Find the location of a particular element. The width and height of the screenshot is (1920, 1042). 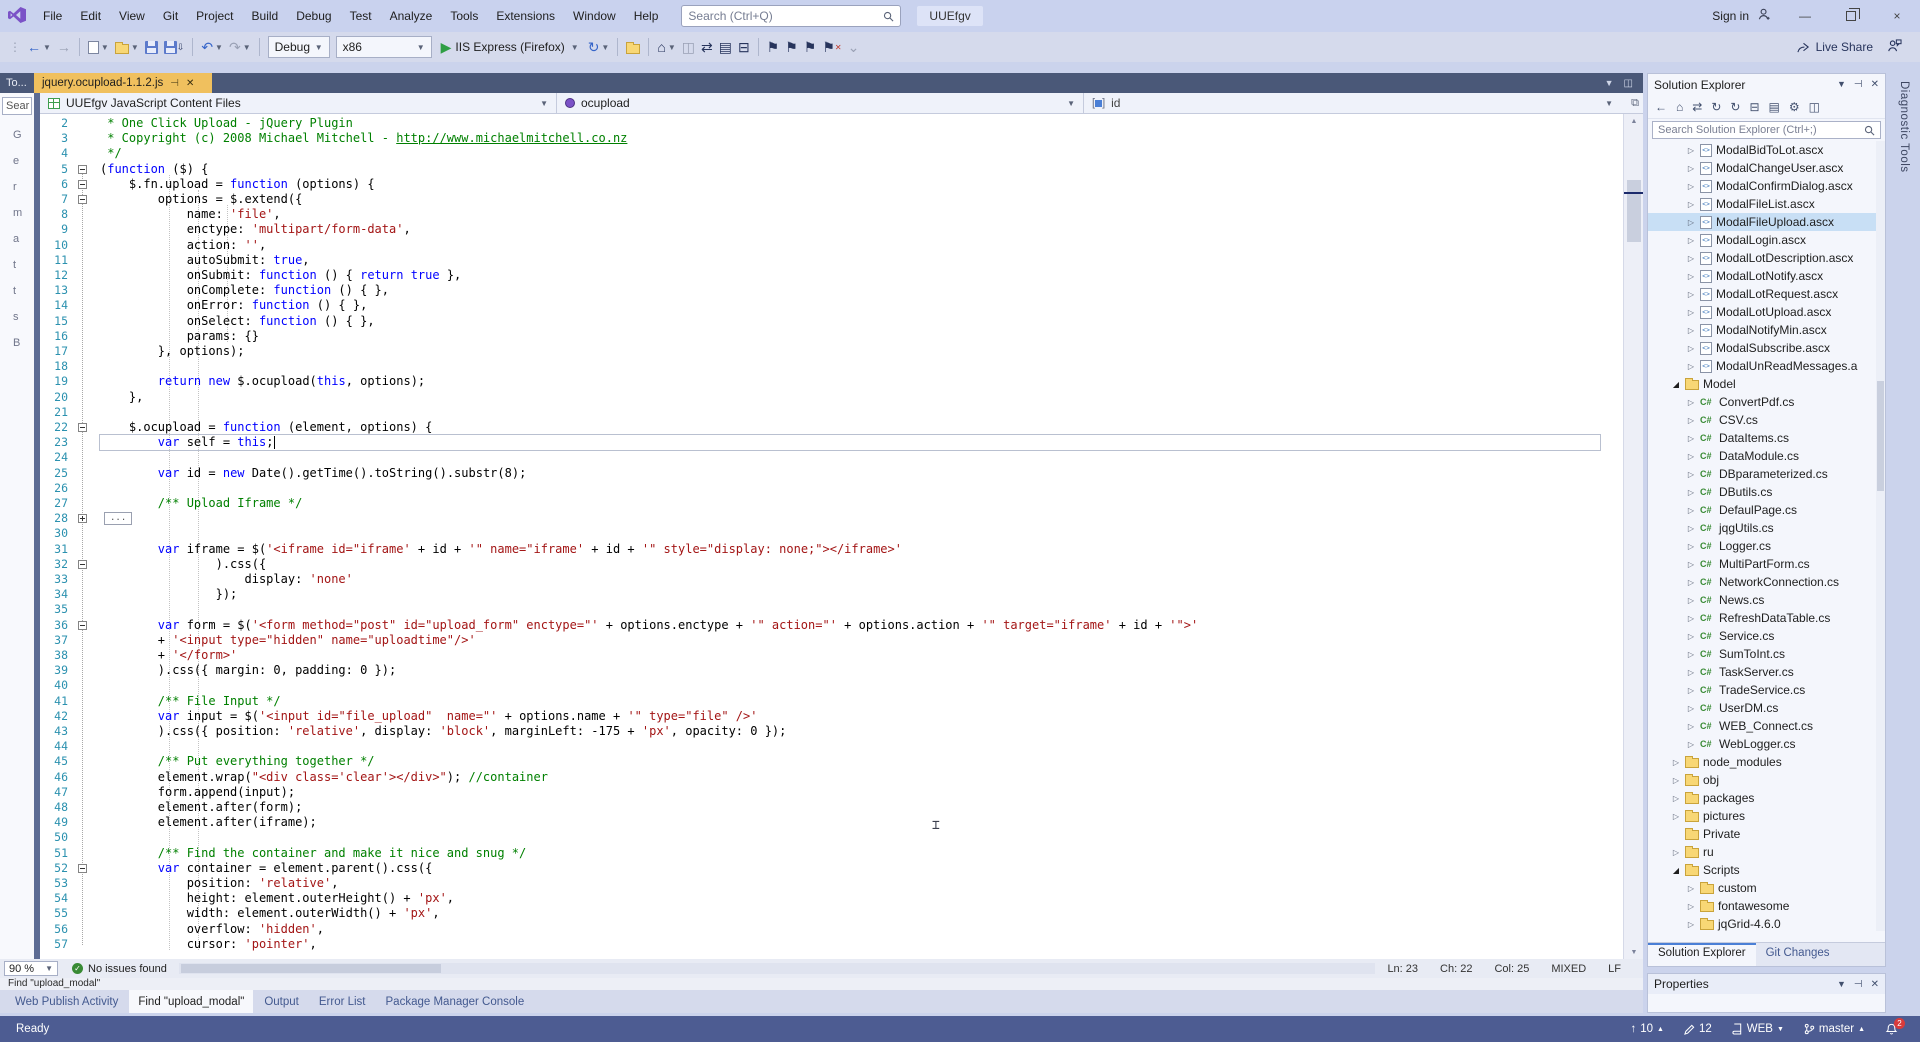

tree-item-datamodule-cs: ▷ C# DataModule.cs is located at coordinates (1766, 456).